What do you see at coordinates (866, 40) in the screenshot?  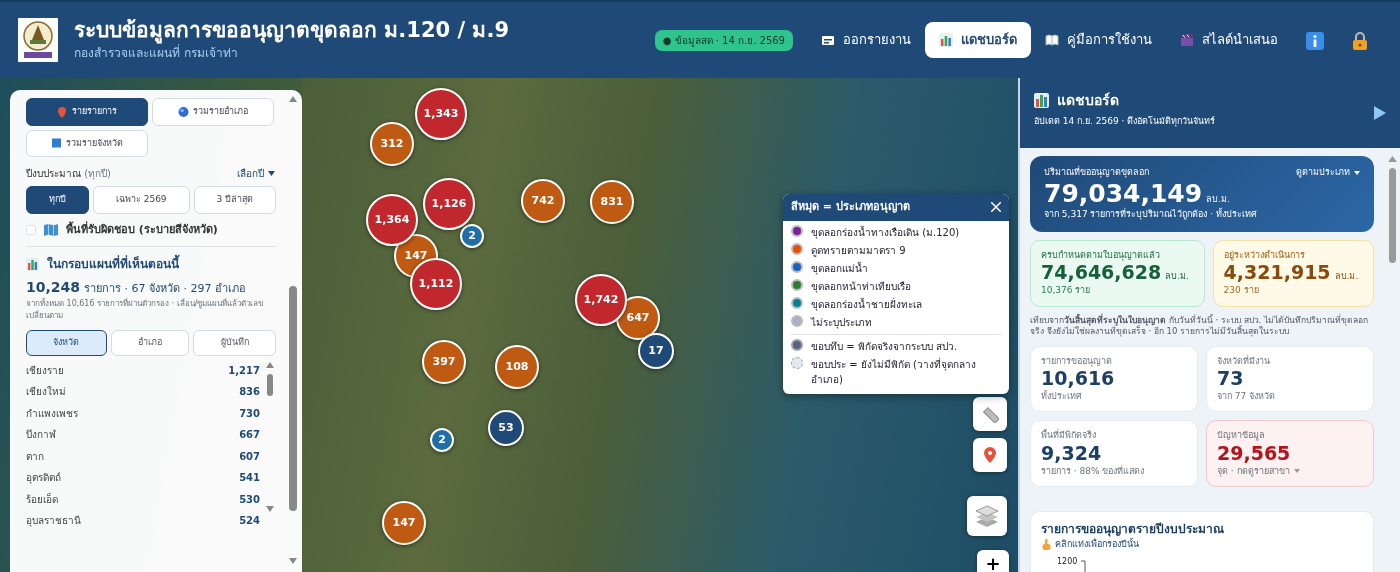 I see `nav-tab: ออกรายงาน` at bounding box center [866, 40].